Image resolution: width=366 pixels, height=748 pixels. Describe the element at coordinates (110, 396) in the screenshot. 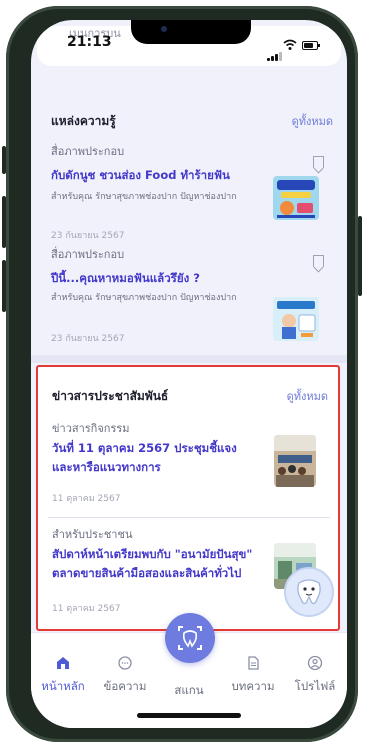

I see `news-section-title: ข่าวสารประชาสัมพันธ์` at that location.